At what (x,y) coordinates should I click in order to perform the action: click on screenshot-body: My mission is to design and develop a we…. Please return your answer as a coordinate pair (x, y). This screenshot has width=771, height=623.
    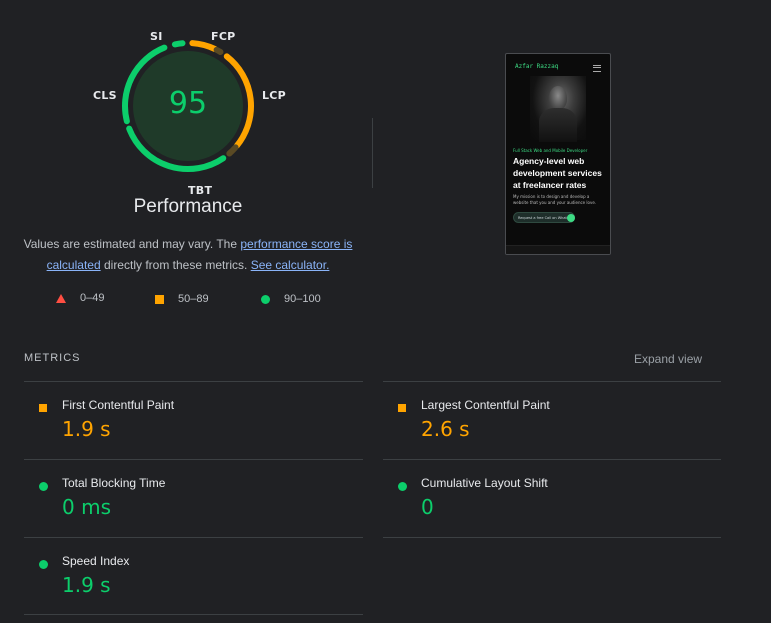
    Looking at the image, I should click on (555, 199).